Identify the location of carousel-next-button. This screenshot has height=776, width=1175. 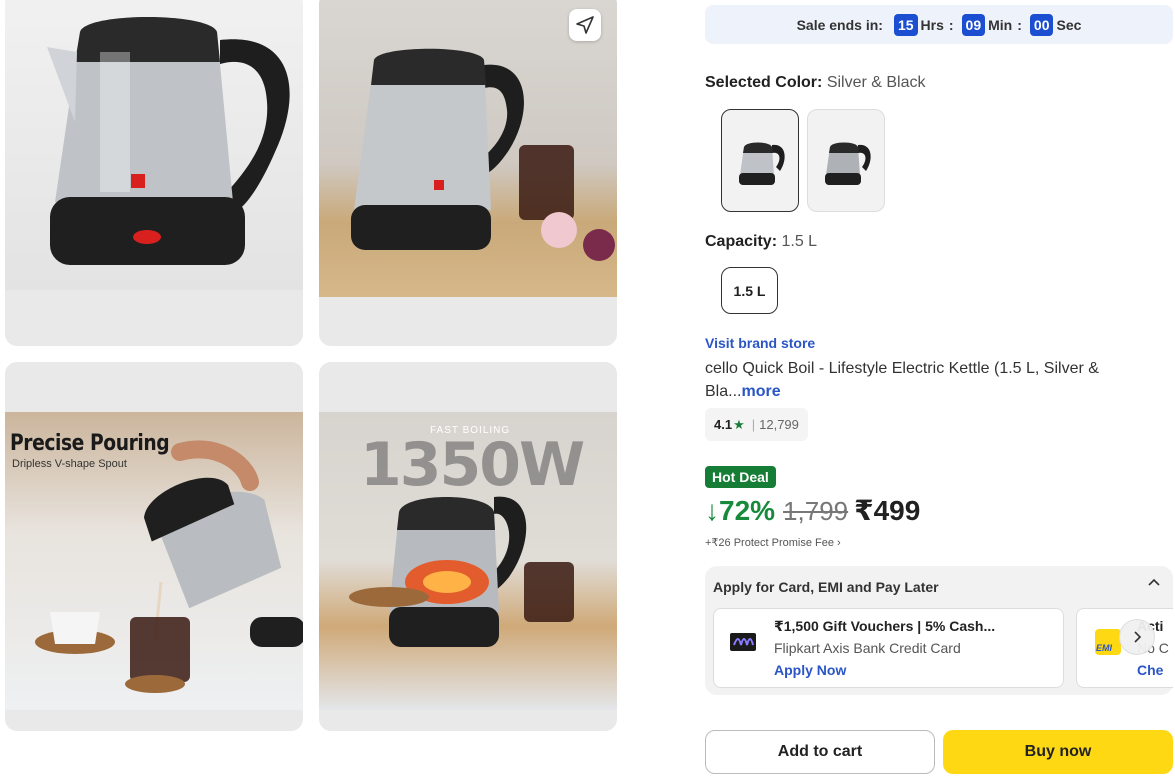
(1137, 637).